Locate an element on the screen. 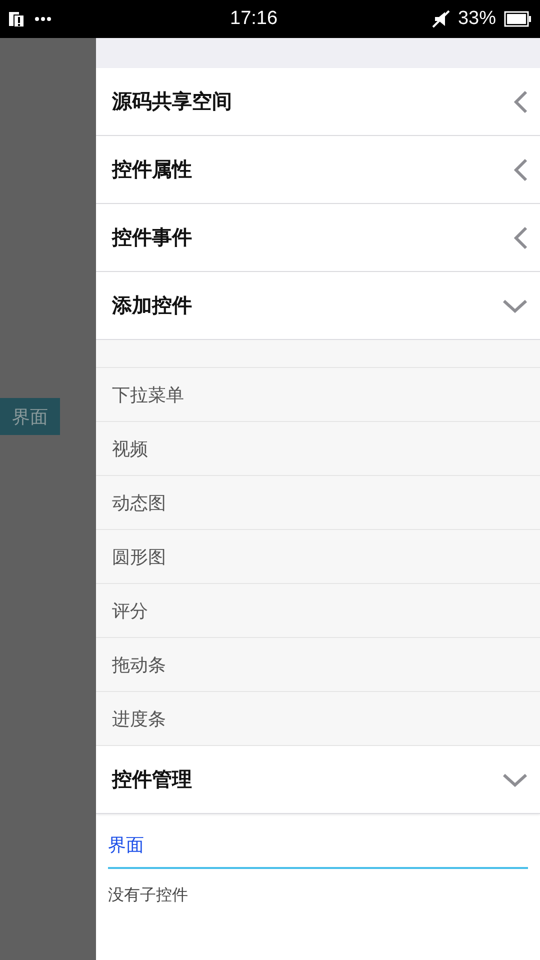 Image resolution: width=540 pixels, height=960 pixels. control-item: 视频 is located at coordinates (318, 449).